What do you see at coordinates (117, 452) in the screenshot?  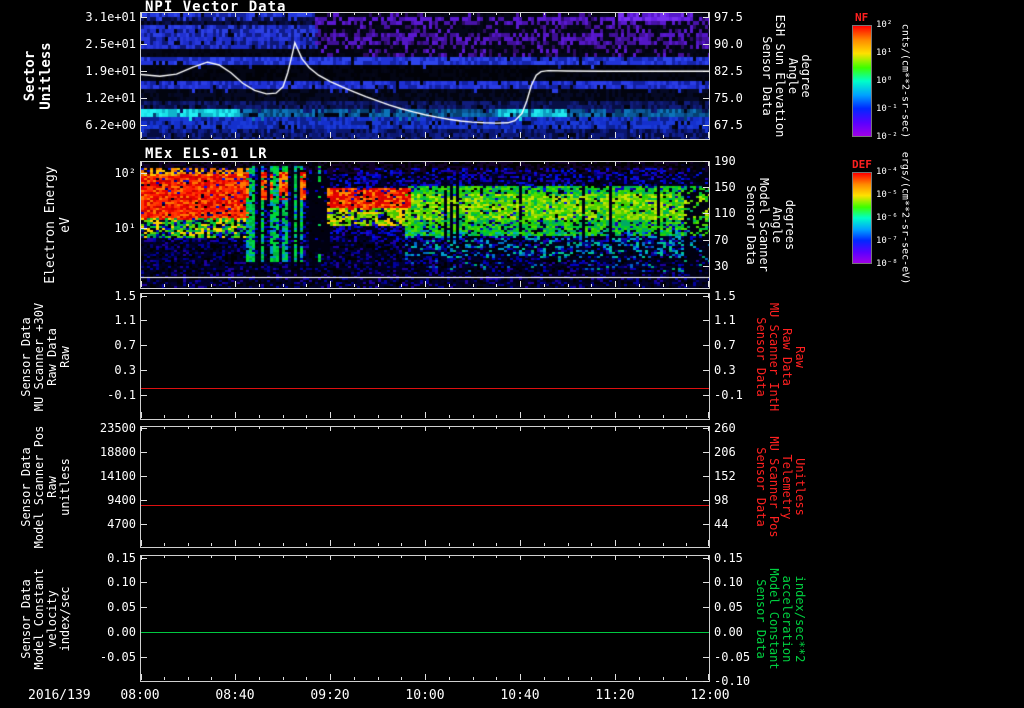 I see `tick-label-left: 18800` at bounding box center [117, 452].